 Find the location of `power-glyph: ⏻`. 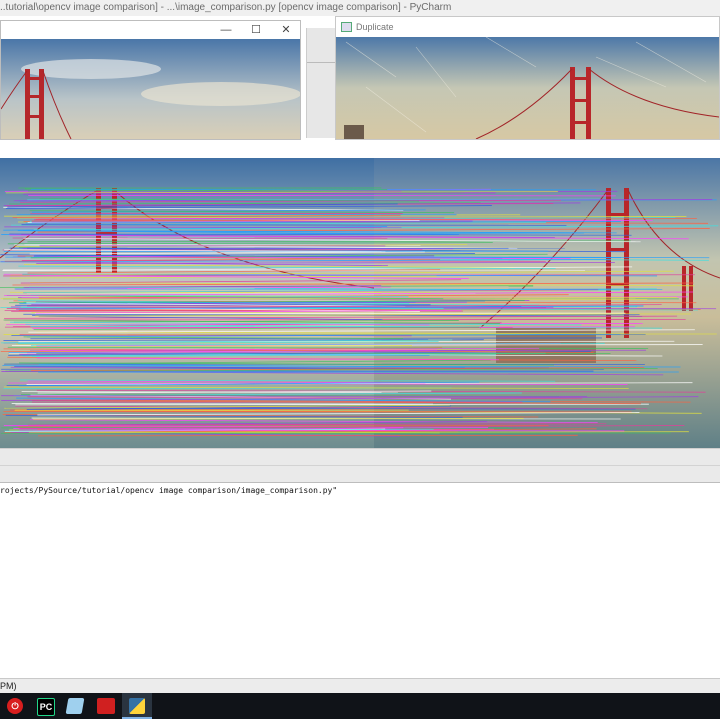

power-glyph: ⏻ is located at coordinates (15, 706).